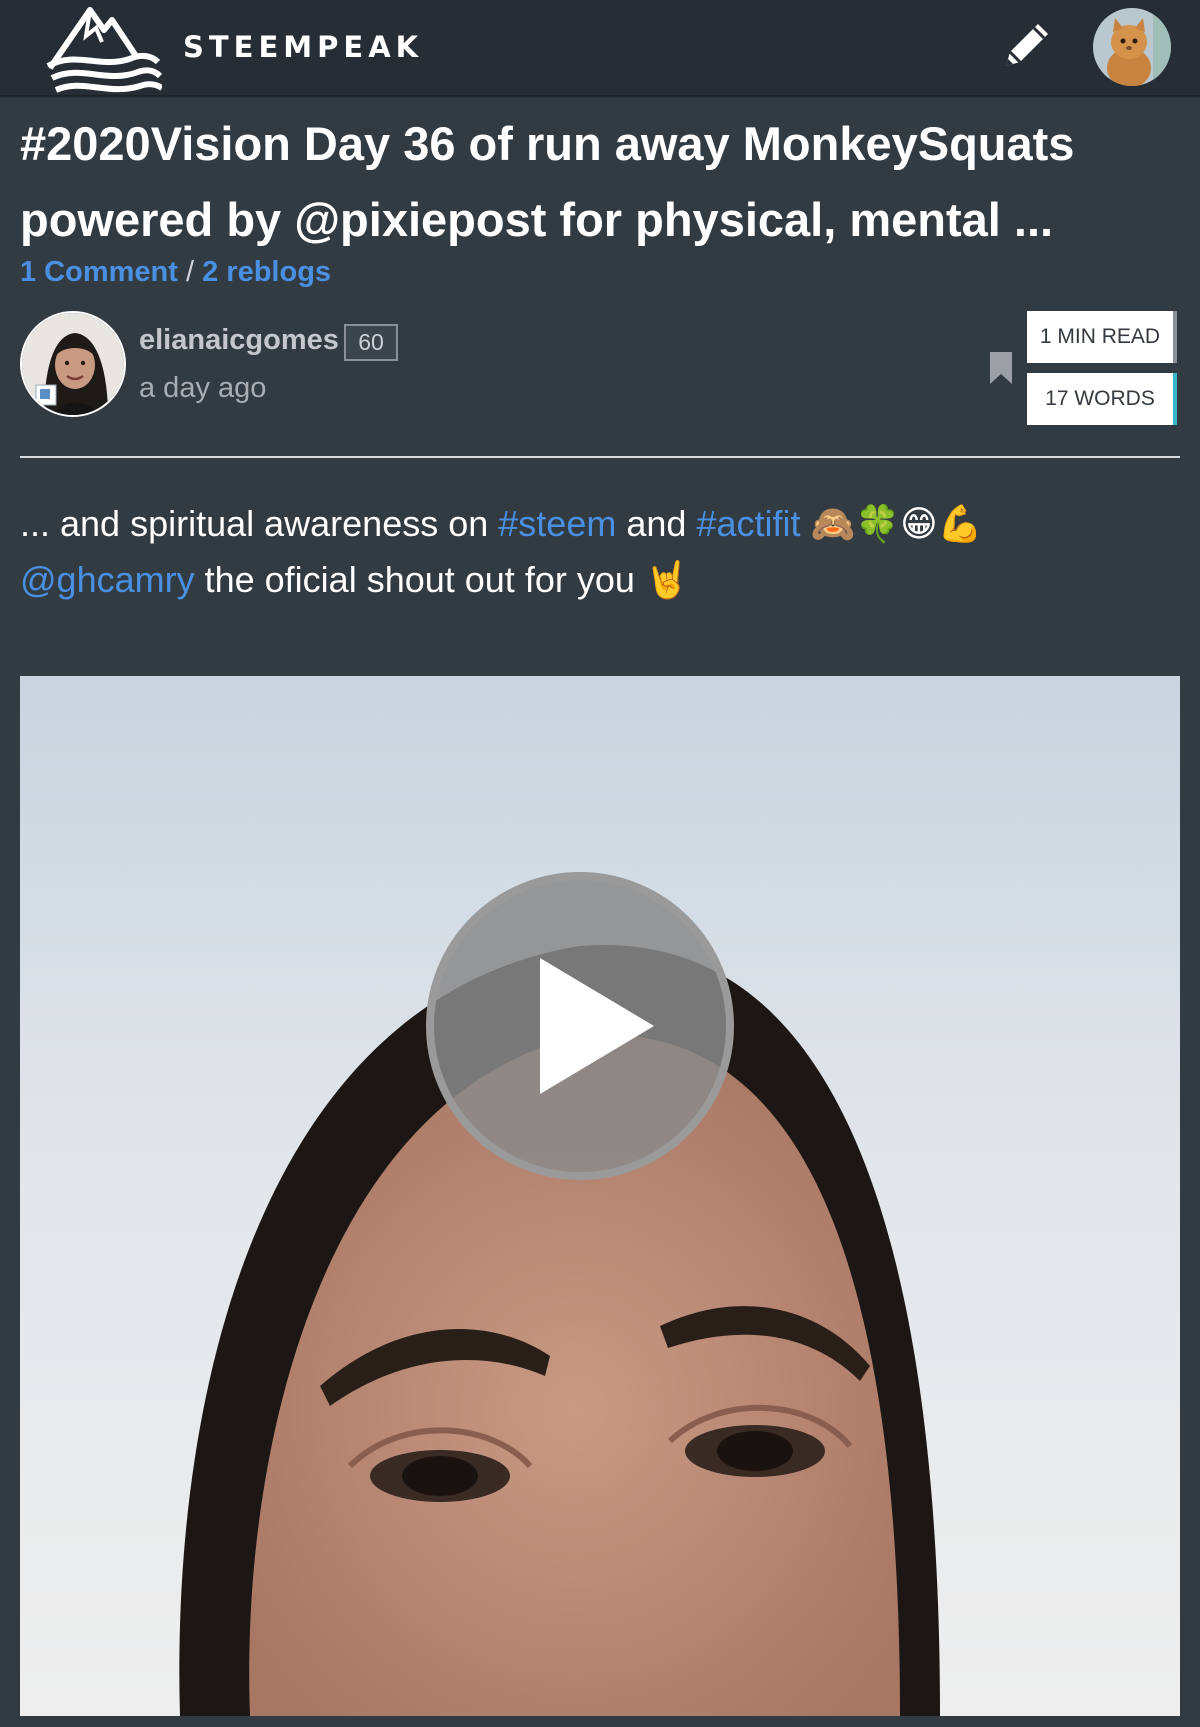 This screenshot has height=1727, width=1200. Describe the element at coordinates (104, 50) in the screenshot. I see `steempeak-logo-icon` at that location.